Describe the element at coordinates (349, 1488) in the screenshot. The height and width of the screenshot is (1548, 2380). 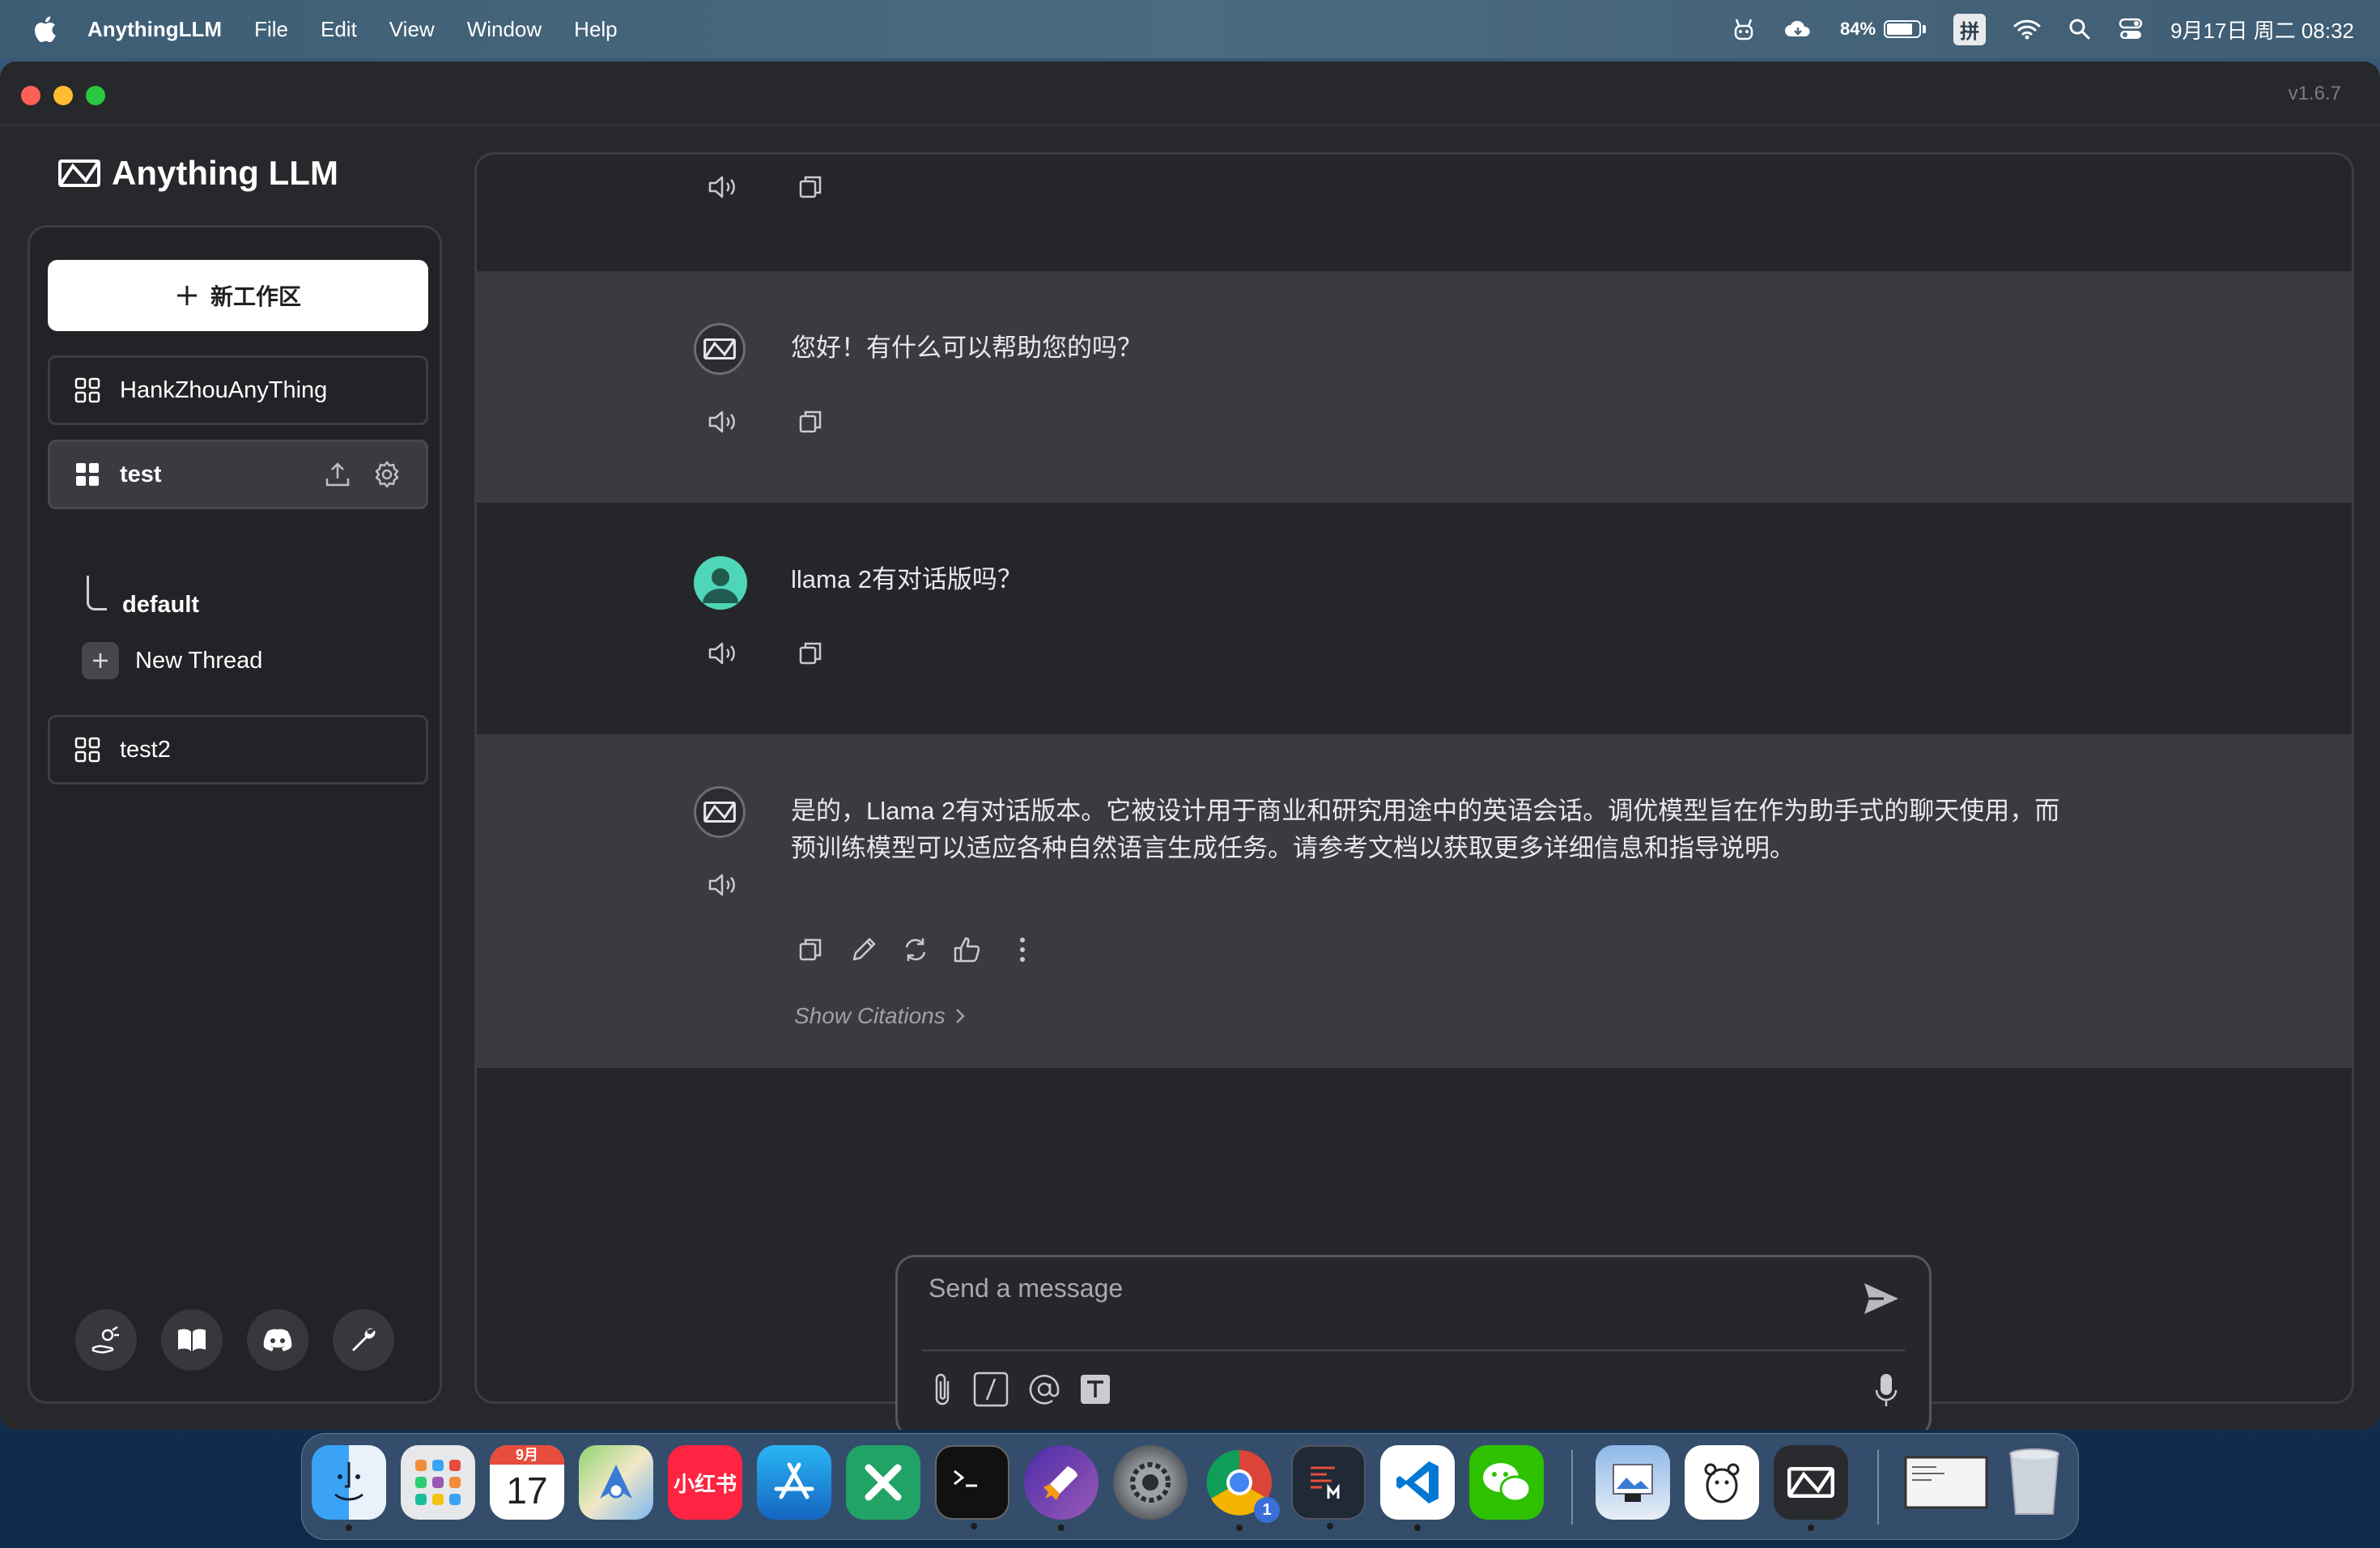
I see `dock-finder` at that location.